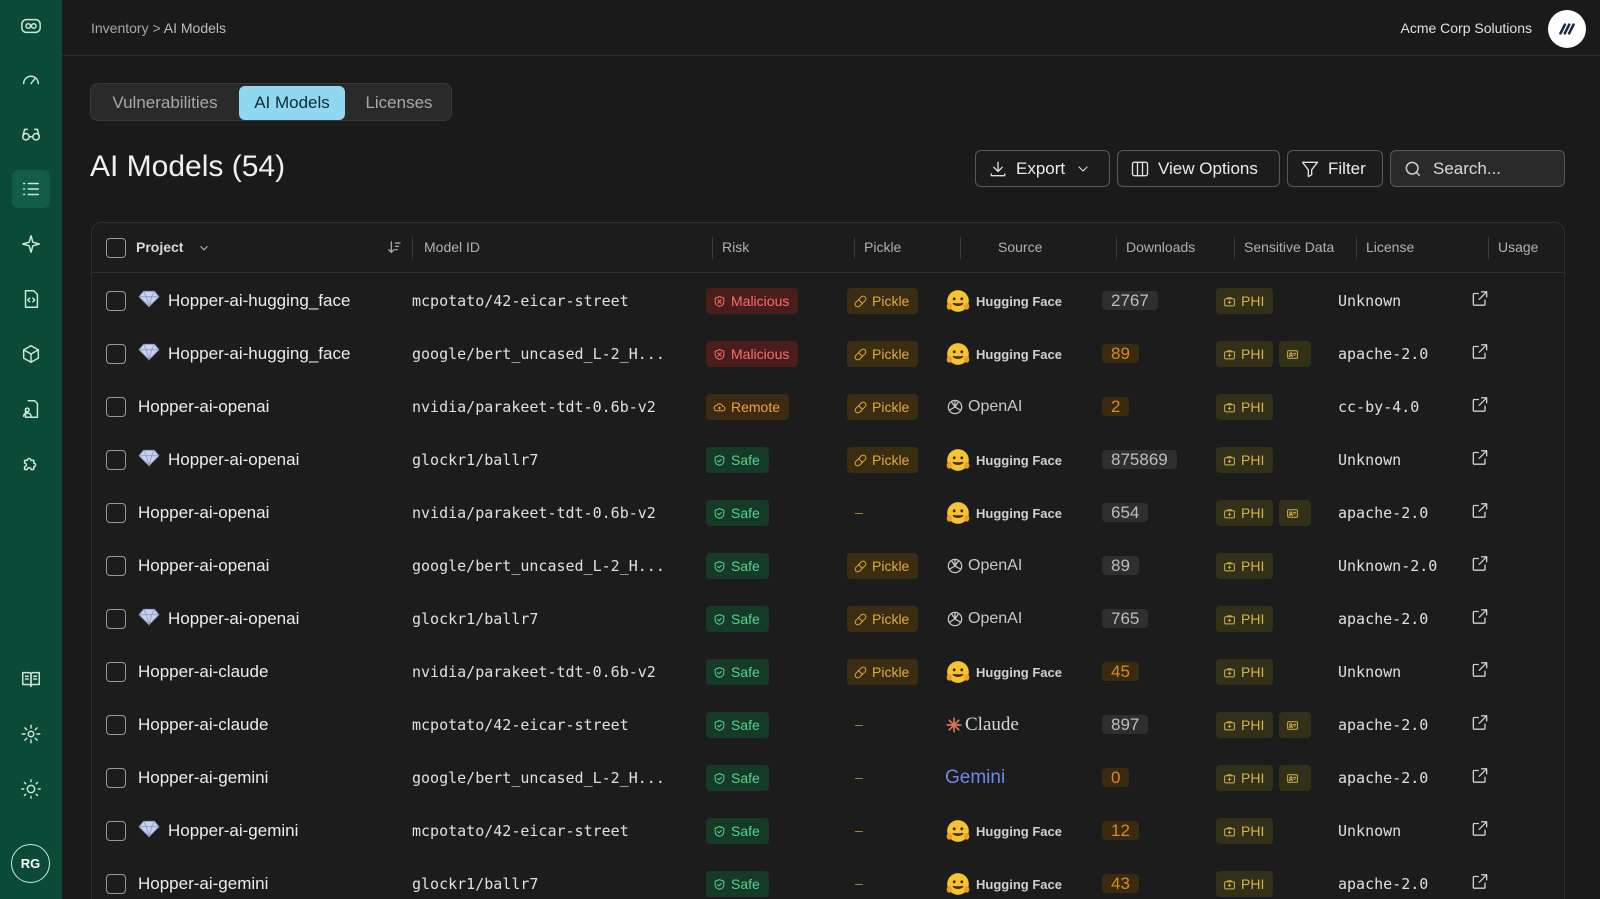 This screenshot has height=899, width=1600. Describe the element at coordinates (31, 79) in the screenshot. I see `dashboard-gauge-icon` at that location.